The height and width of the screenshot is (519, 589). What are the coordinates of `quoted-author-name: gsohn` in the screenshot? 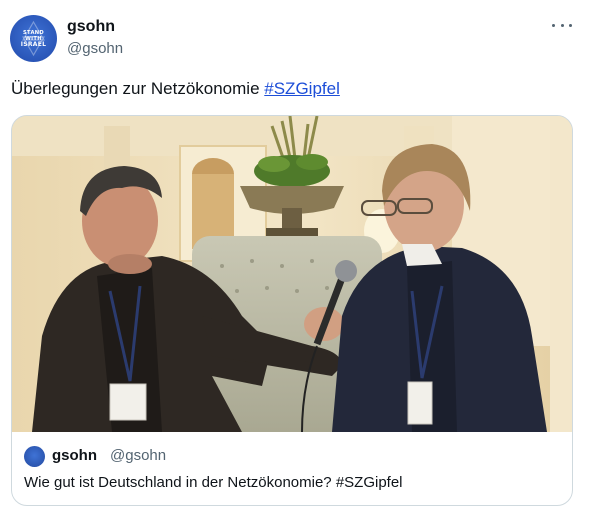 It's located at (74, 455).